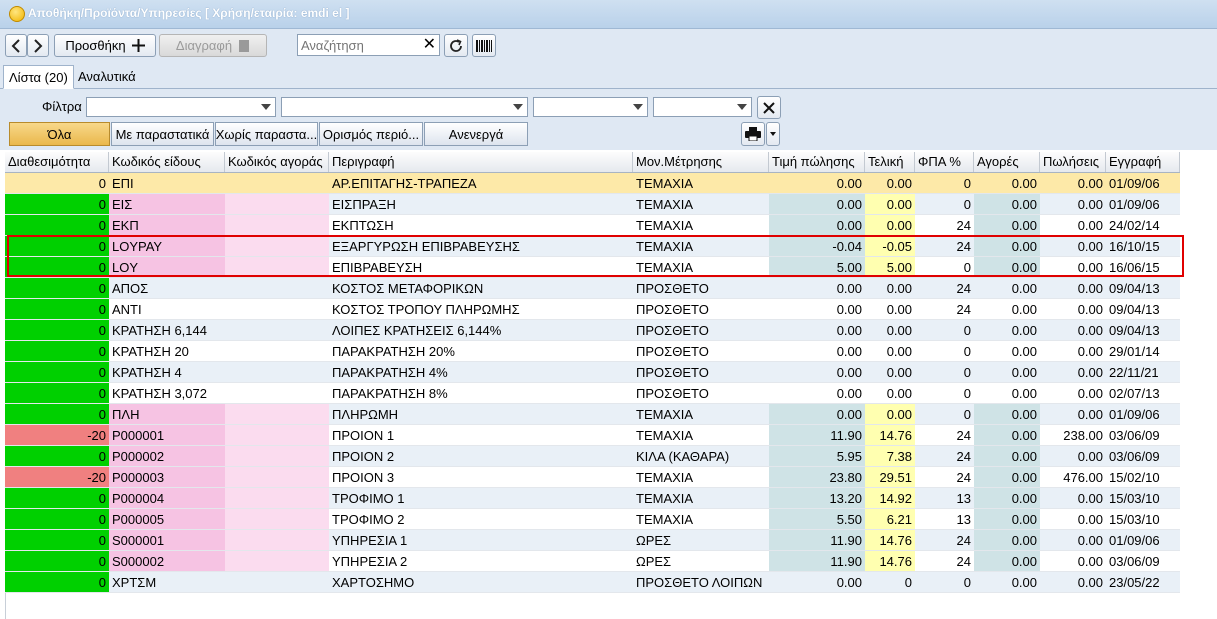  What do you see at coordinates (38, 45) in the screenshot?
I see `forward-button` at bounding box center [38, 45].